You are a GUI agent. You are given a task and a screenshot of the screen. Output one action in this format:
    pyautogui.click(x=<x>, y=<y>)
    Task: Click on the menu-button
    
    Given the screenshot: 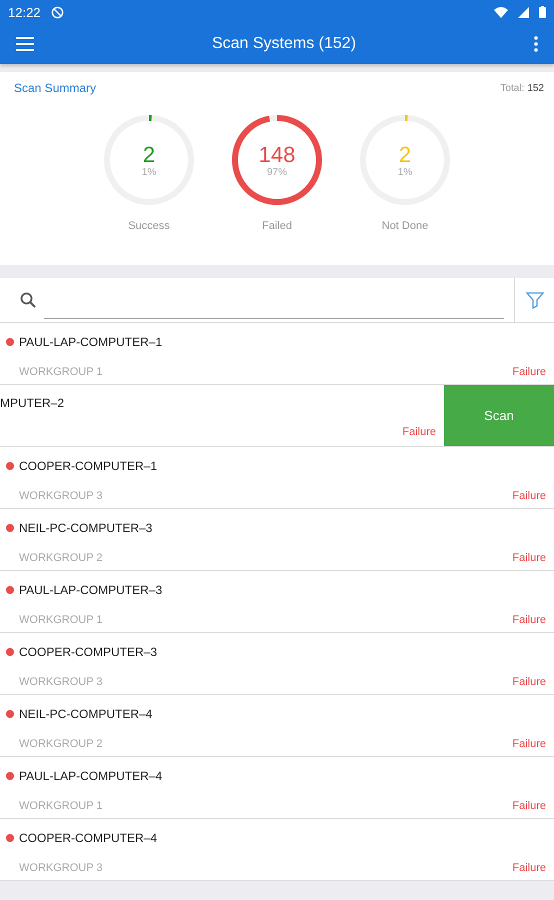 What is the action you would take?
    pyautogui.click(x=25, y=44)
    